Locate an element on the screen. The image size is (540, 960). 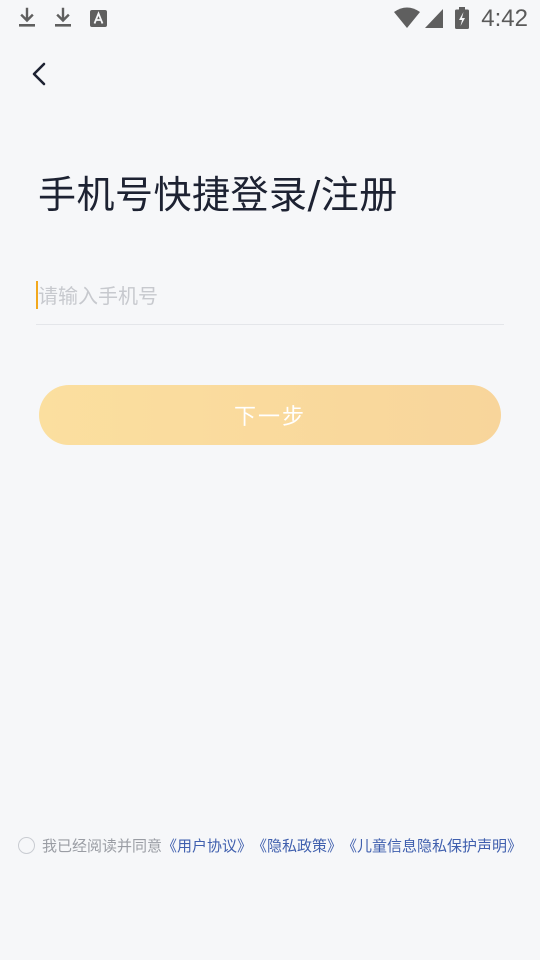
privacy-policy-link: 《隐私政策》 is located at coordinates (297, 845).